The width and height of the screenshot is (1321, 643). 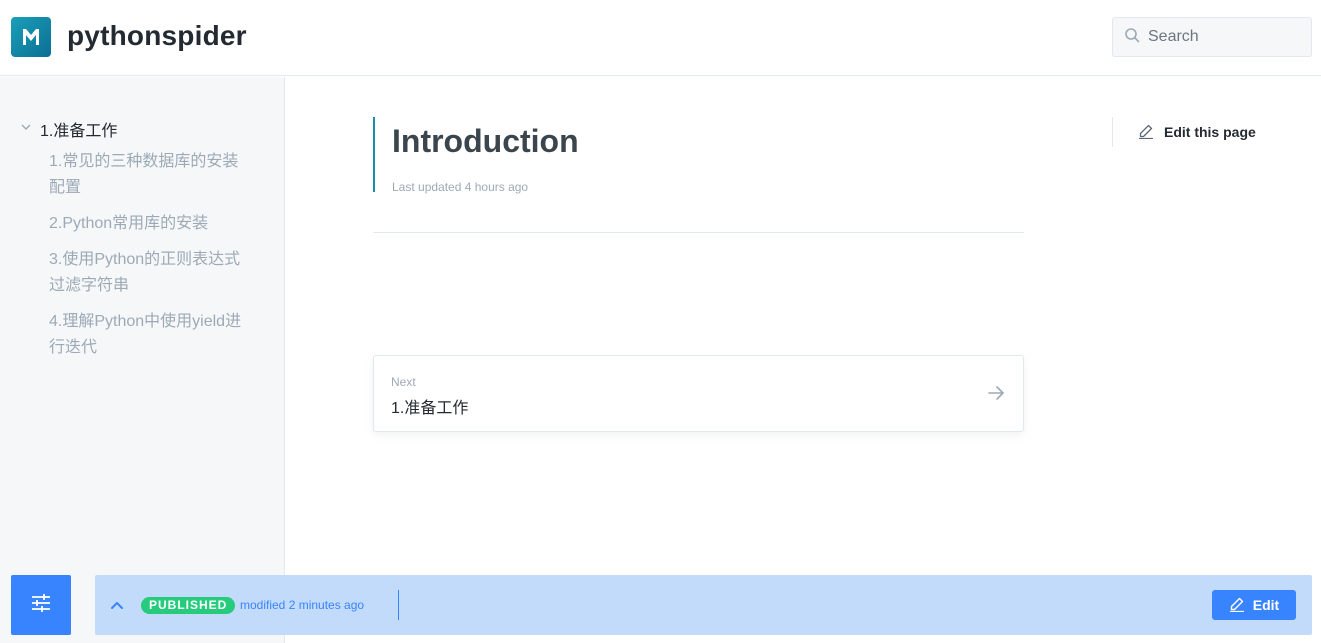 What do you see at coordinates (398, 605) in the screenshot?
I see `status-divider` at bounding box center [398, 605].